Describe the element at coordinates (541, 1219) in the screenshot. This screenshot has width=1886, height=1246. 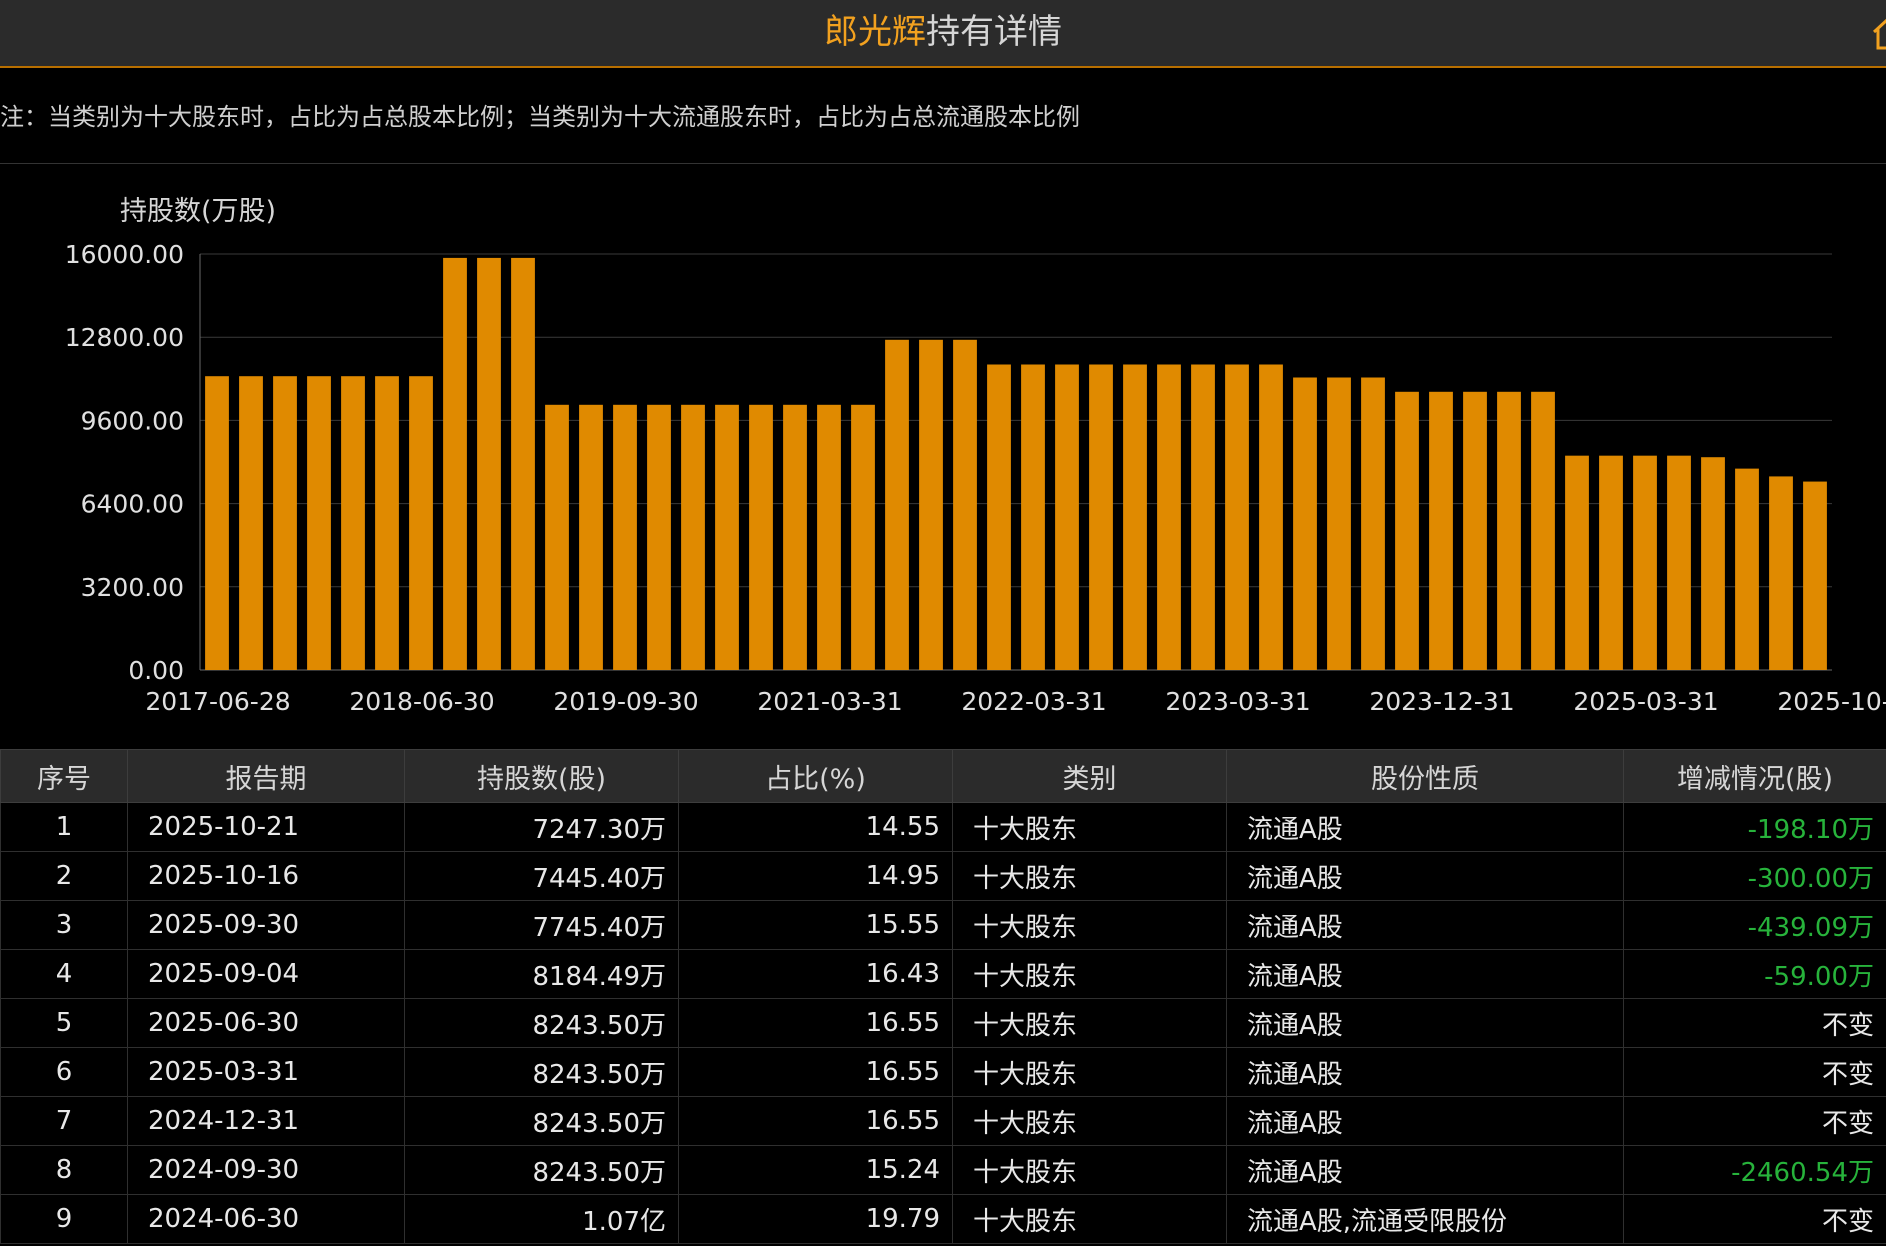
I see `cell-shares: 1.07亿` at that location.